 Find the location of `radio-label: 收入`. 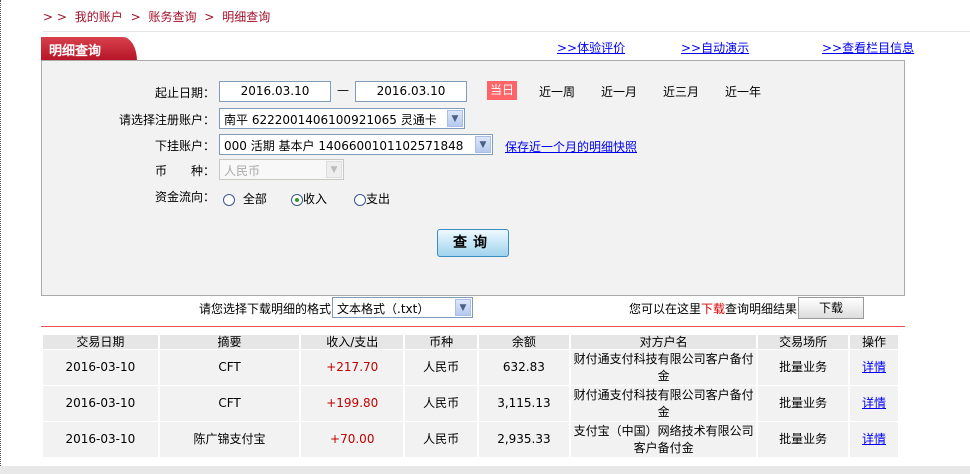

radio-label: 收入 is located at coordinates (315, 199).